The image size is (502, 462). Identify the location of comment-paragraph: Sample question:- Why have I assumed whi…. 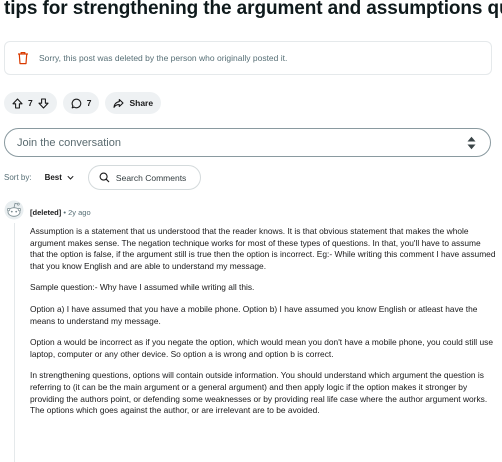
(142, 287).